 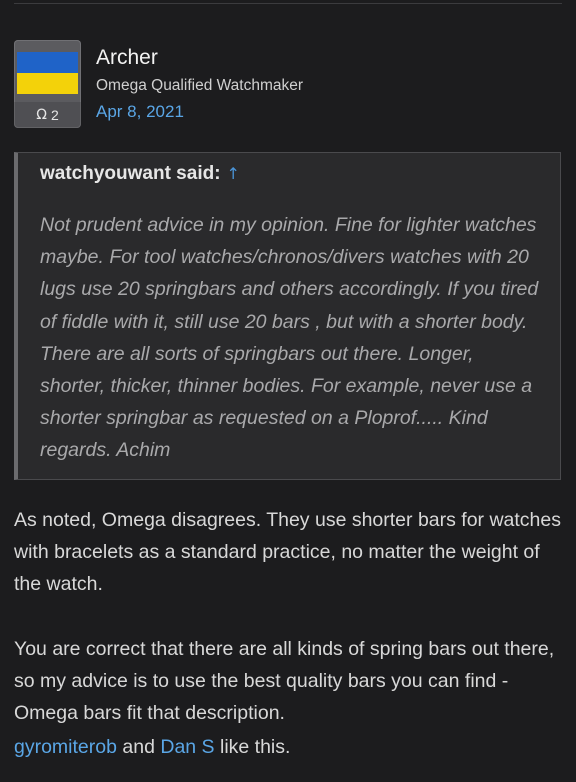 I want to click on author-name: Archer, so click(x=127, y=58).